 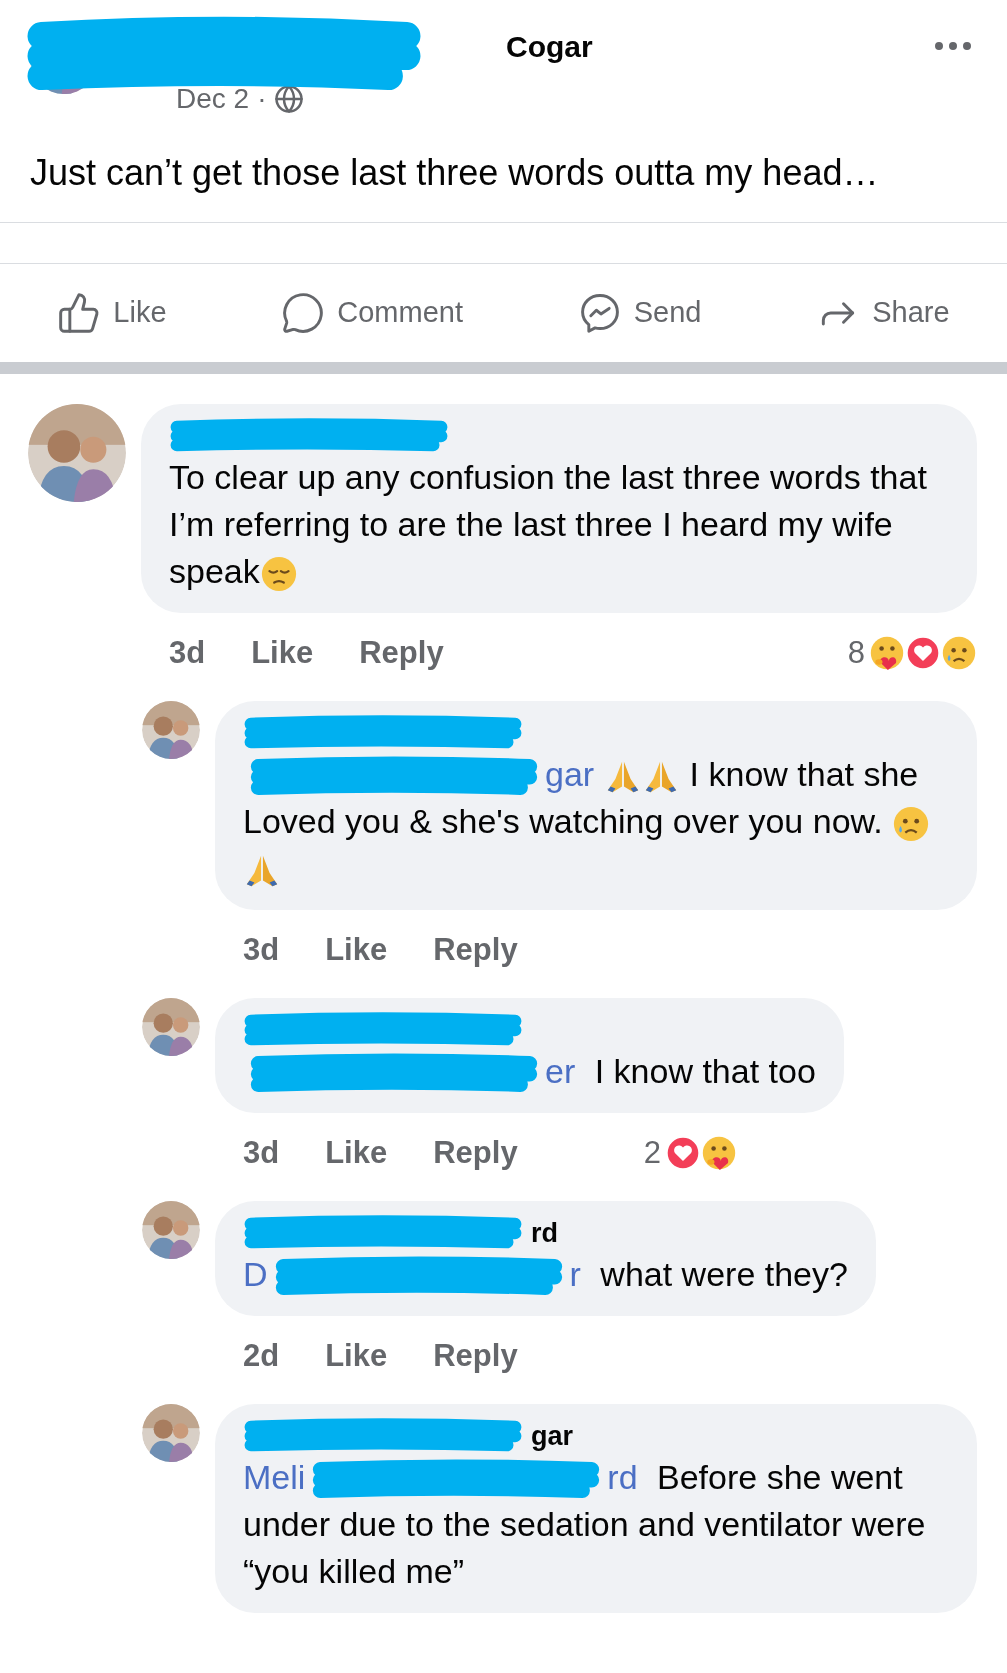 I want to click on globe-icon, so click(x=289, y=99).